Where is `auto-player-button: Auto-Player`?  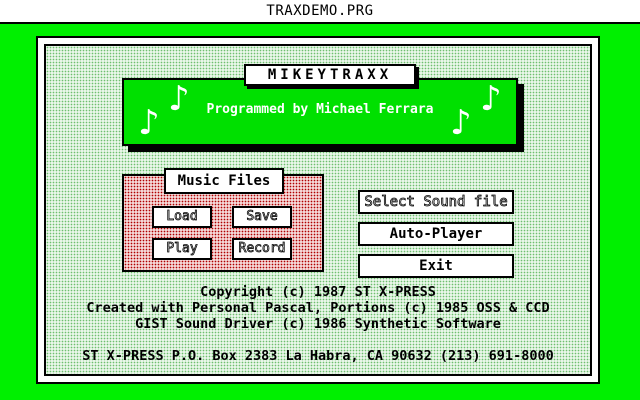 auto-player-button: Auto-Player is located at coordinates (436, 234).